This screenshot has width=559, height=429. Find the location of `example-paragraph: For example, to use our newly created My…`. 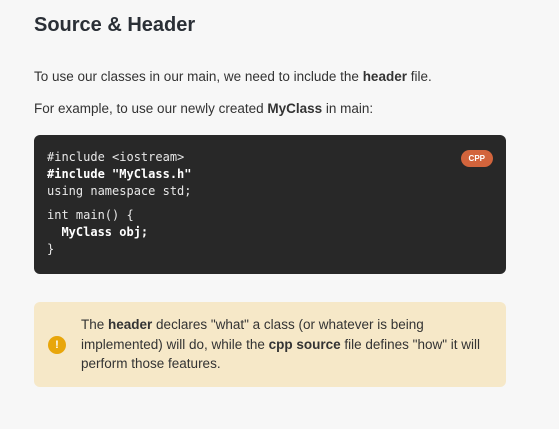

example-paragraph: For example, to use our newly created My… is located at coordinates (203, 108).